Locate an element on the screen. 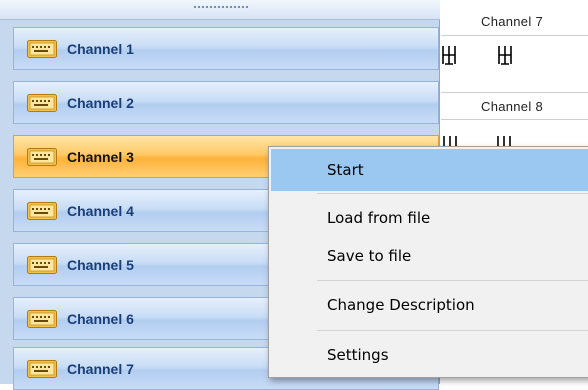  menu-item-settings: Settings is located at coordinates (429, 355).